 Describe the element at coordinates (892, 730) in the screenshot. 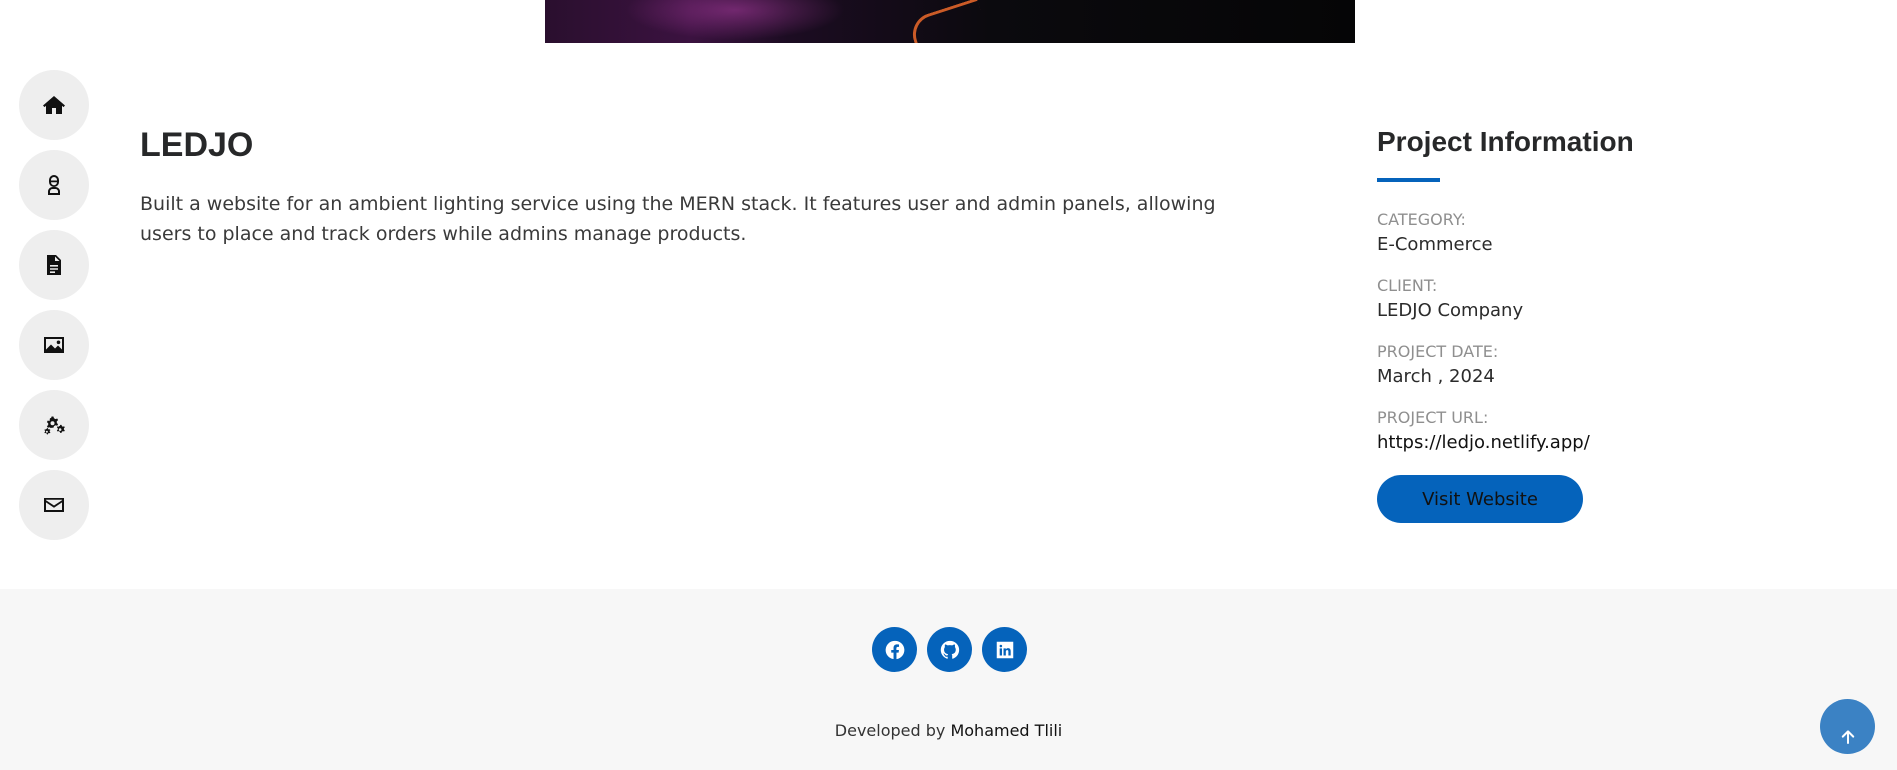

I see `credit-prefix: Developed by` at that location.